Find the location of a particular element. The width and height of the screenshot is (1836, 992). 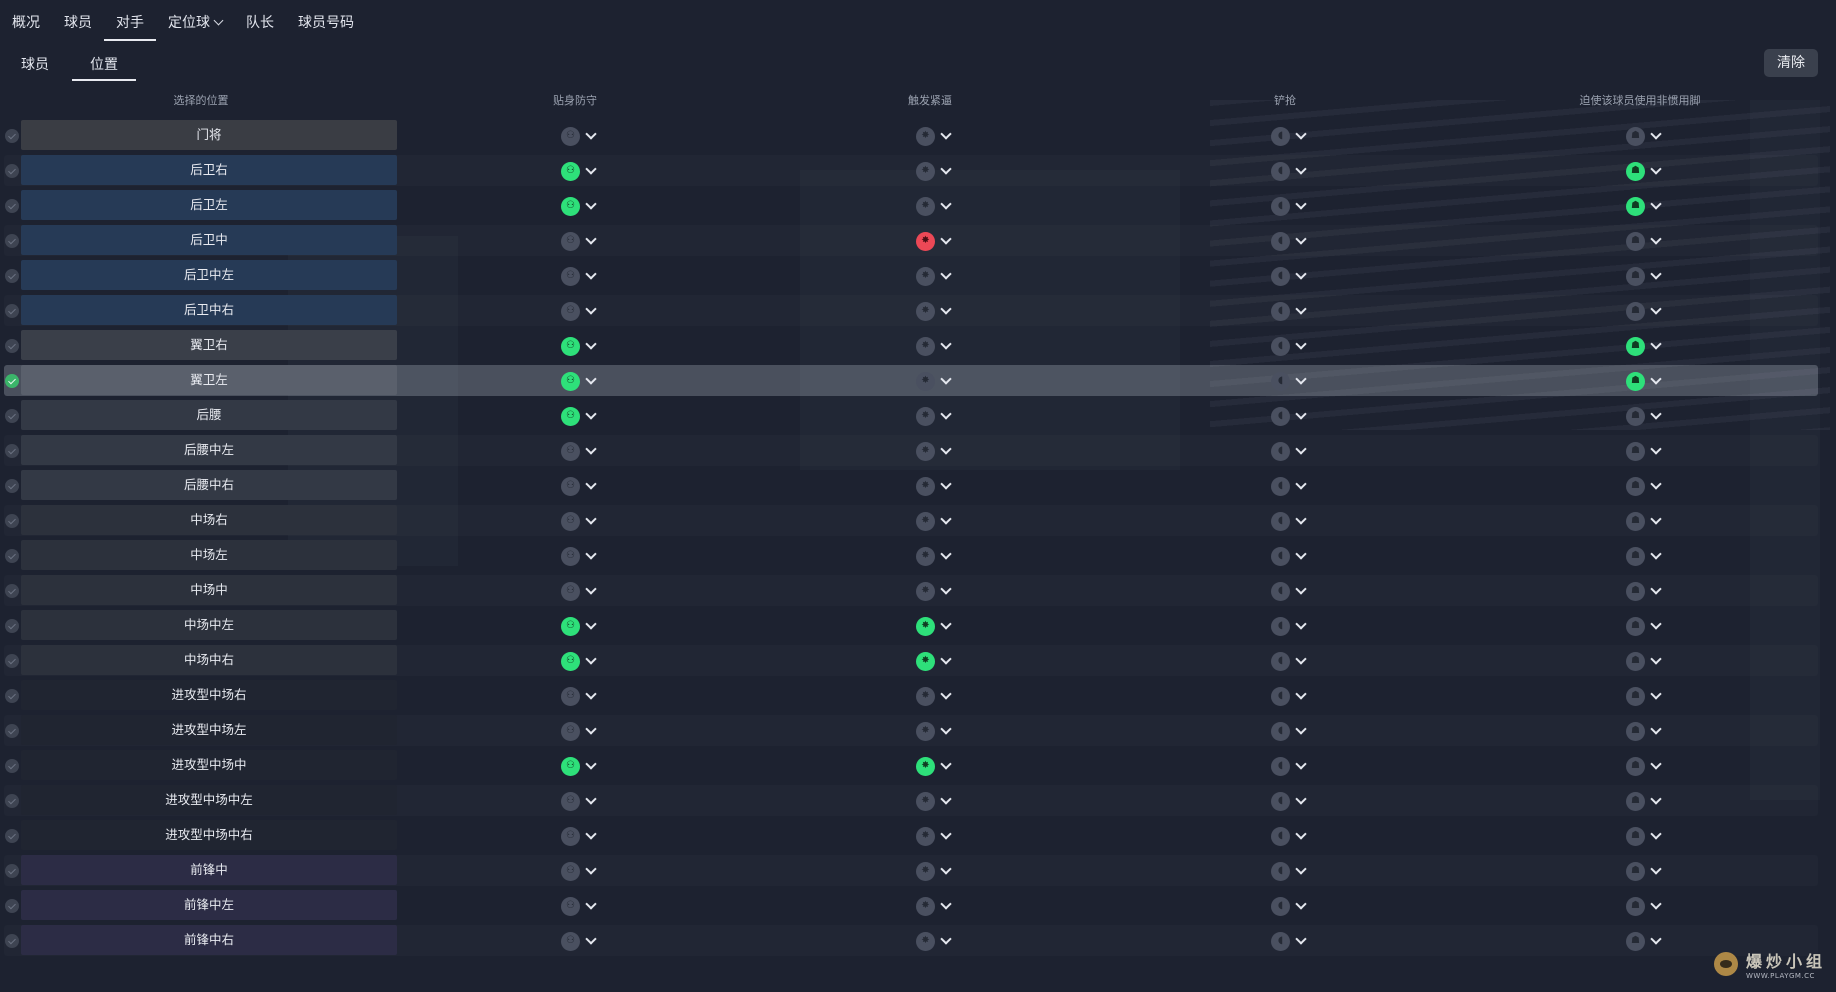

top-tab-0: 概况 is located at coordinates (26, 20).